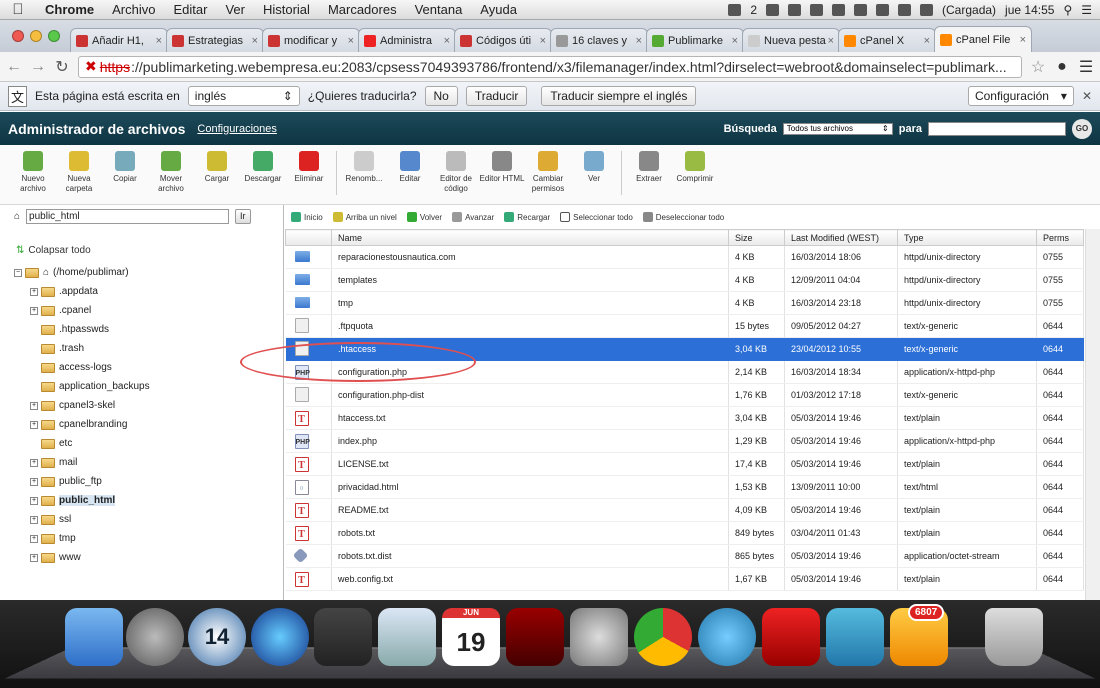 The height and width of the screenshot is (688, 1100). I want to click on skype-icon, so click(795, 9).